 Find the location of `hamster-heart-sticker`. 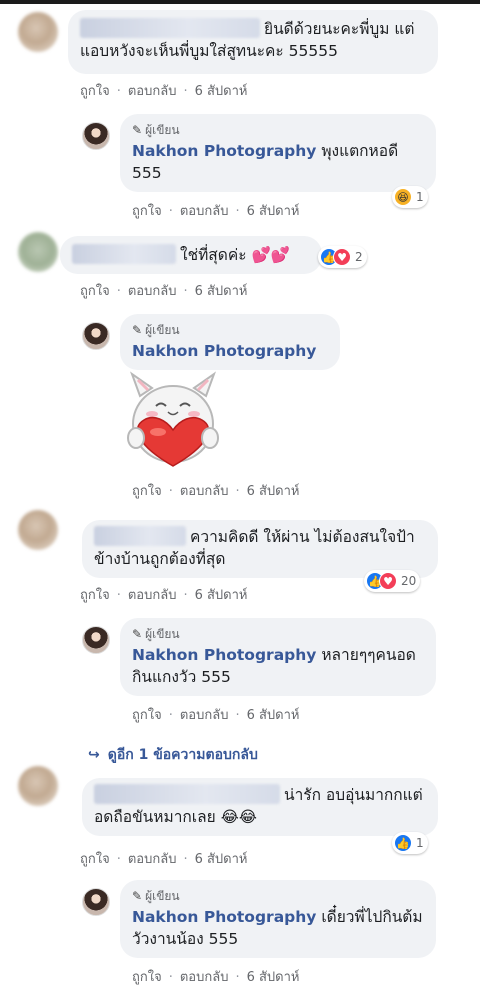

hamster-heart-sticker is located at coordinates (173, 421).